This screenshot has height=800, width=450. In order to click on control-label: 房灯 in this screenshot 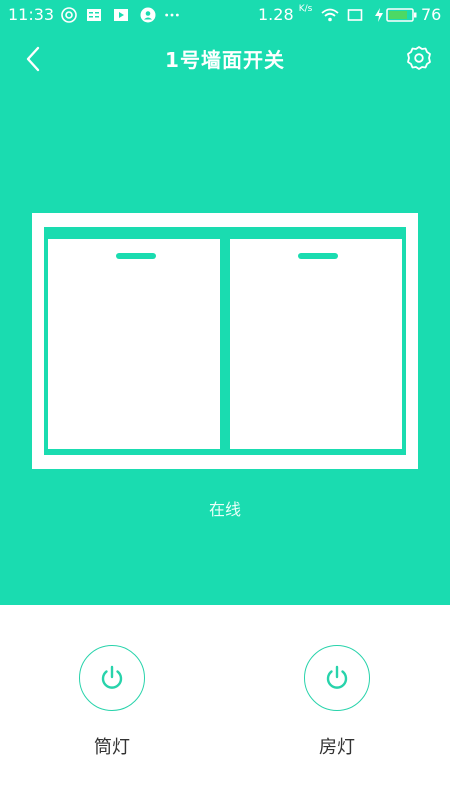, I will do `click(337, 747)`.